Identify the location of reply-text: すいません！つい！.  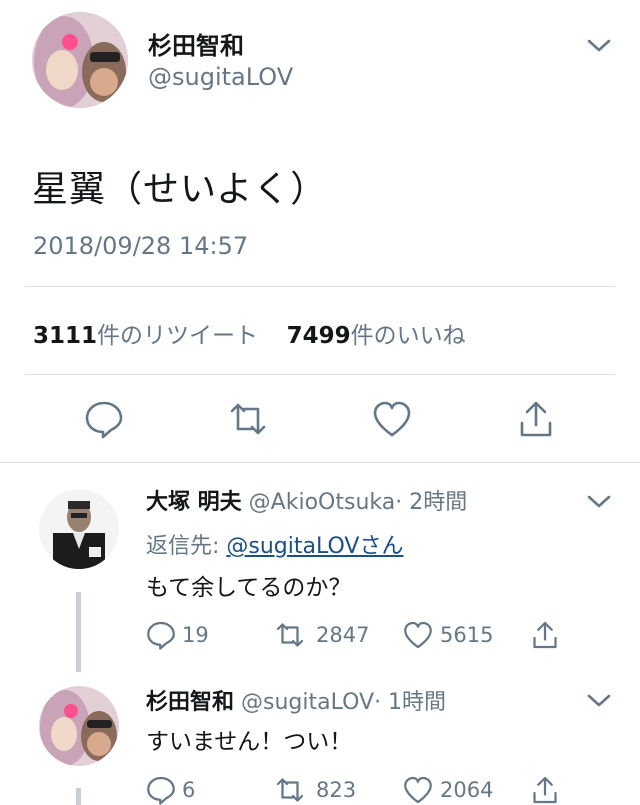
(249, 742).